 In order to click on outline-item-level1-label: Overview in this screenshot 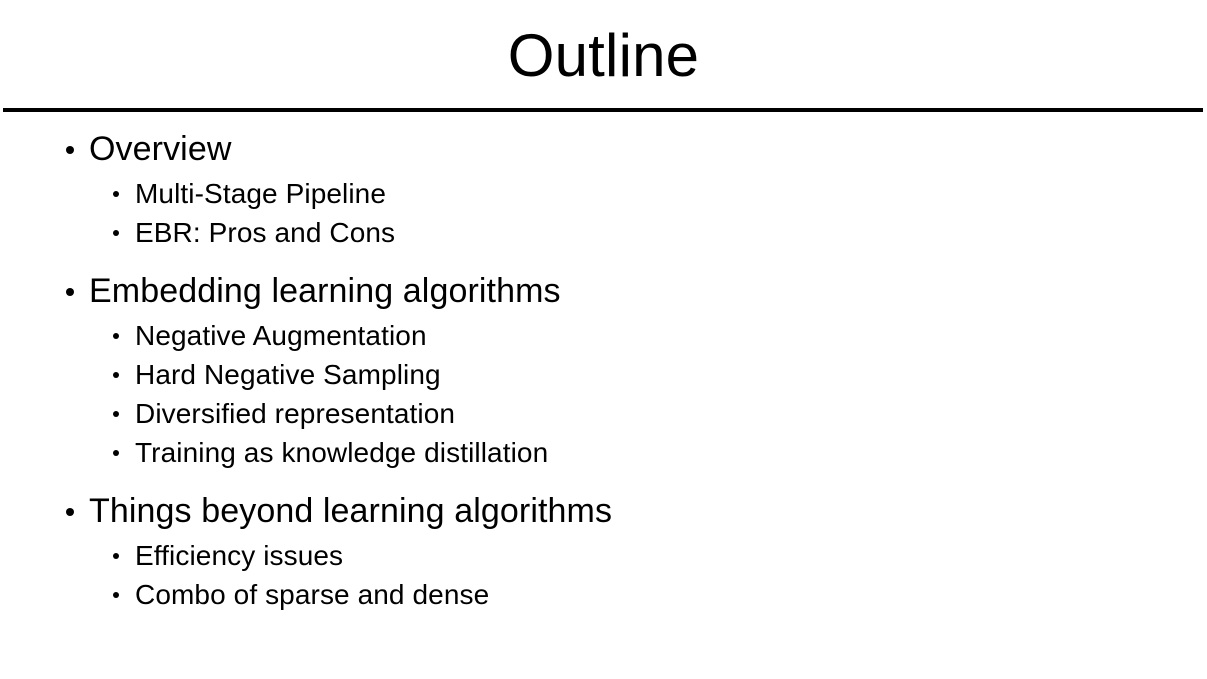, I will do `click(160, 149)`.